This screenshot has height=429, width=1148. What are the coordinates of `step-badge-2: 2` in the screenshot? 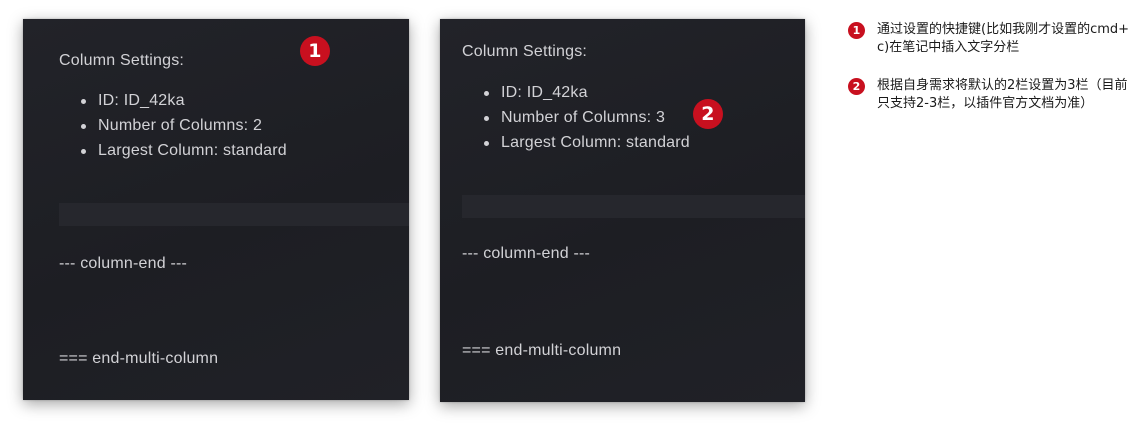 It's located at (708, 114).